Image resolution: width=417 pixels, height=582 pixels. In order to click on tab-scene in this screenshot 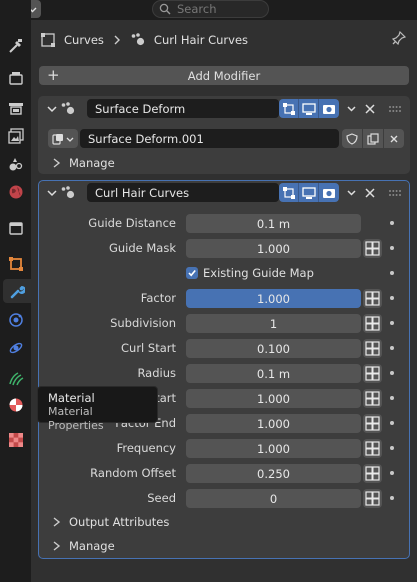, I will do `click(16, 164)`.